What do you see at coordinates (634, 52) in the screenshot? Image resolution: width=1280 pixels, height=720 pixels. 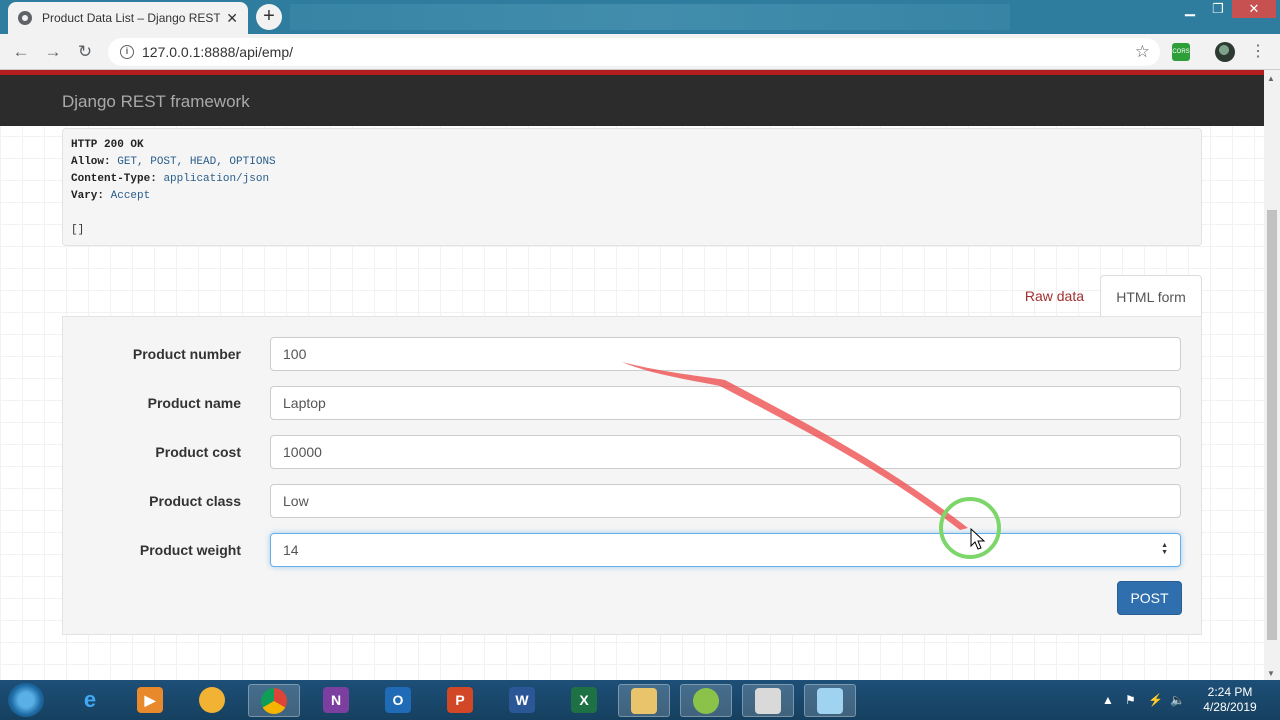 I see `address-bar: i 127.0.0.1:8888/api/emp/ ☆` at bounding box center [634, 52].